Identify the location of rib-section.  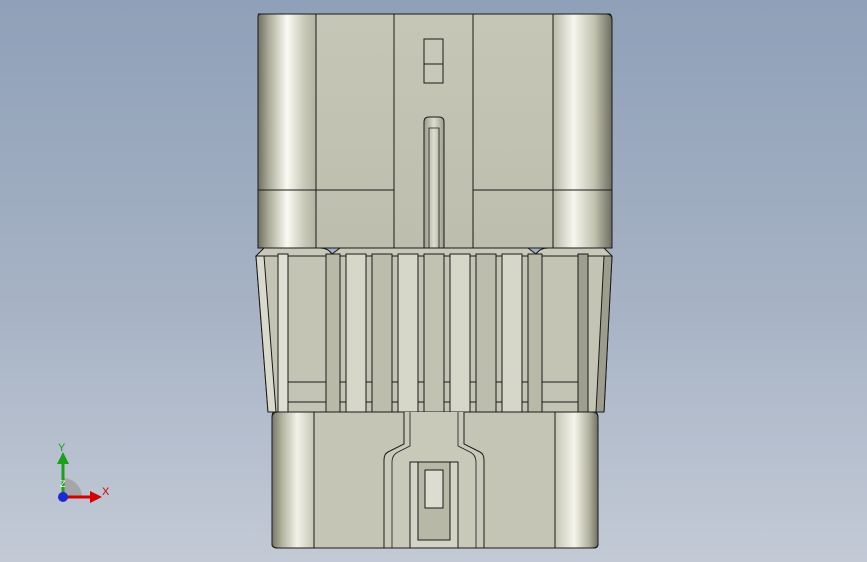
(434, 330).